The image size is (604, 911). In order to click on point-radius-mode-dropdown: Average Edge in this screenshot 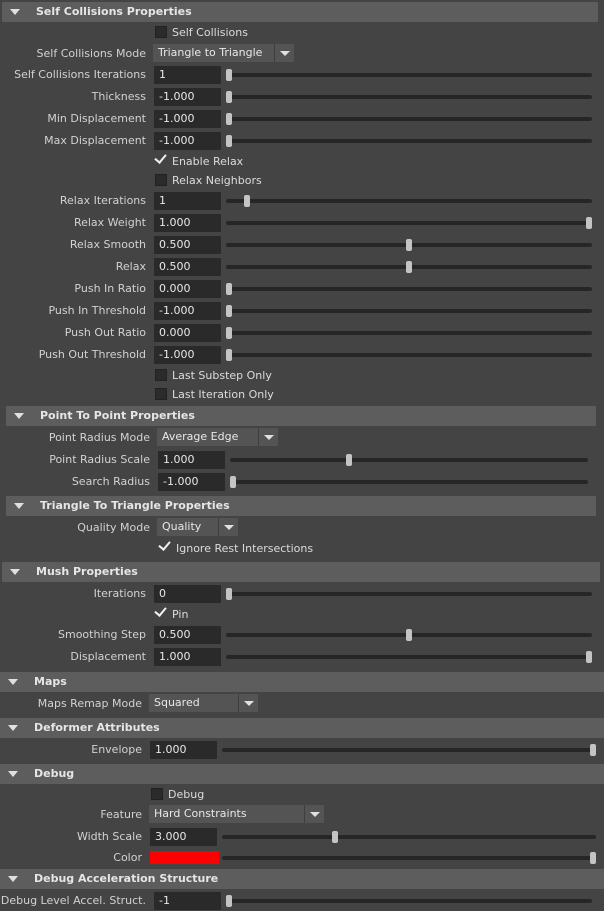, I will do `click(217, 437)`.